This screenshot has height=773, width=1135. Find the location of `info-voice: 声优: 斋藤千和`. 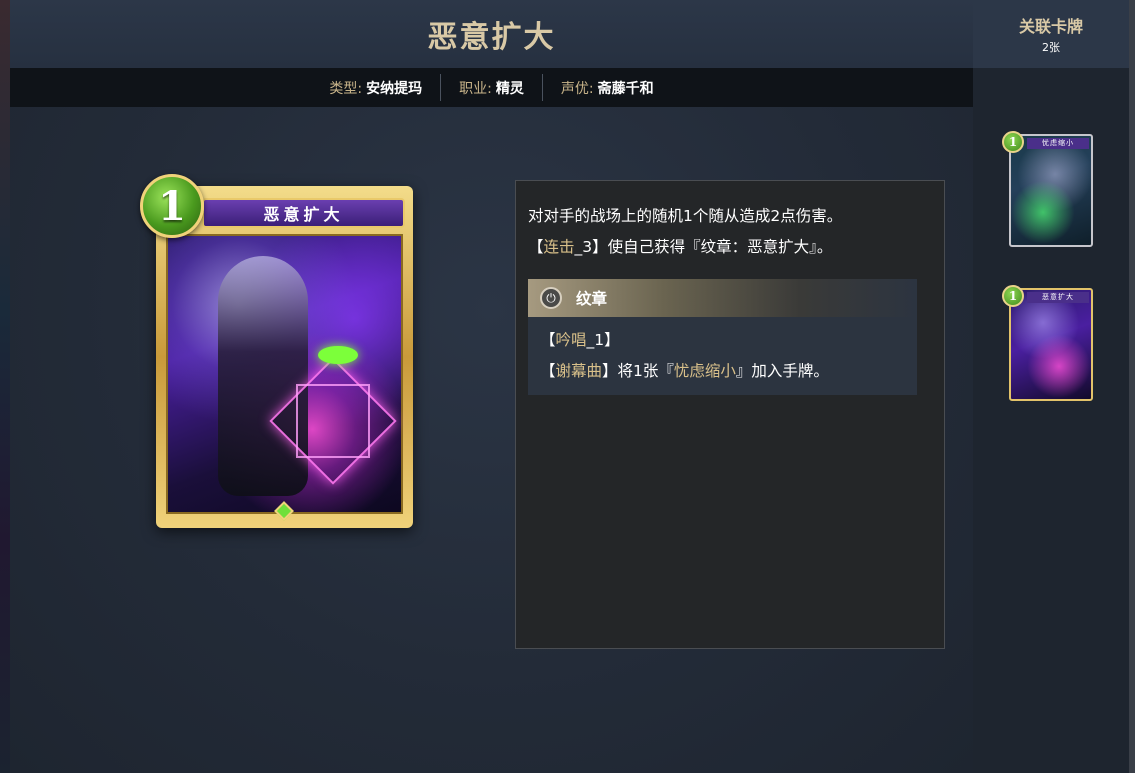

info-voice: 声优: 斋藤千和 is located at coordinates (606, 87).